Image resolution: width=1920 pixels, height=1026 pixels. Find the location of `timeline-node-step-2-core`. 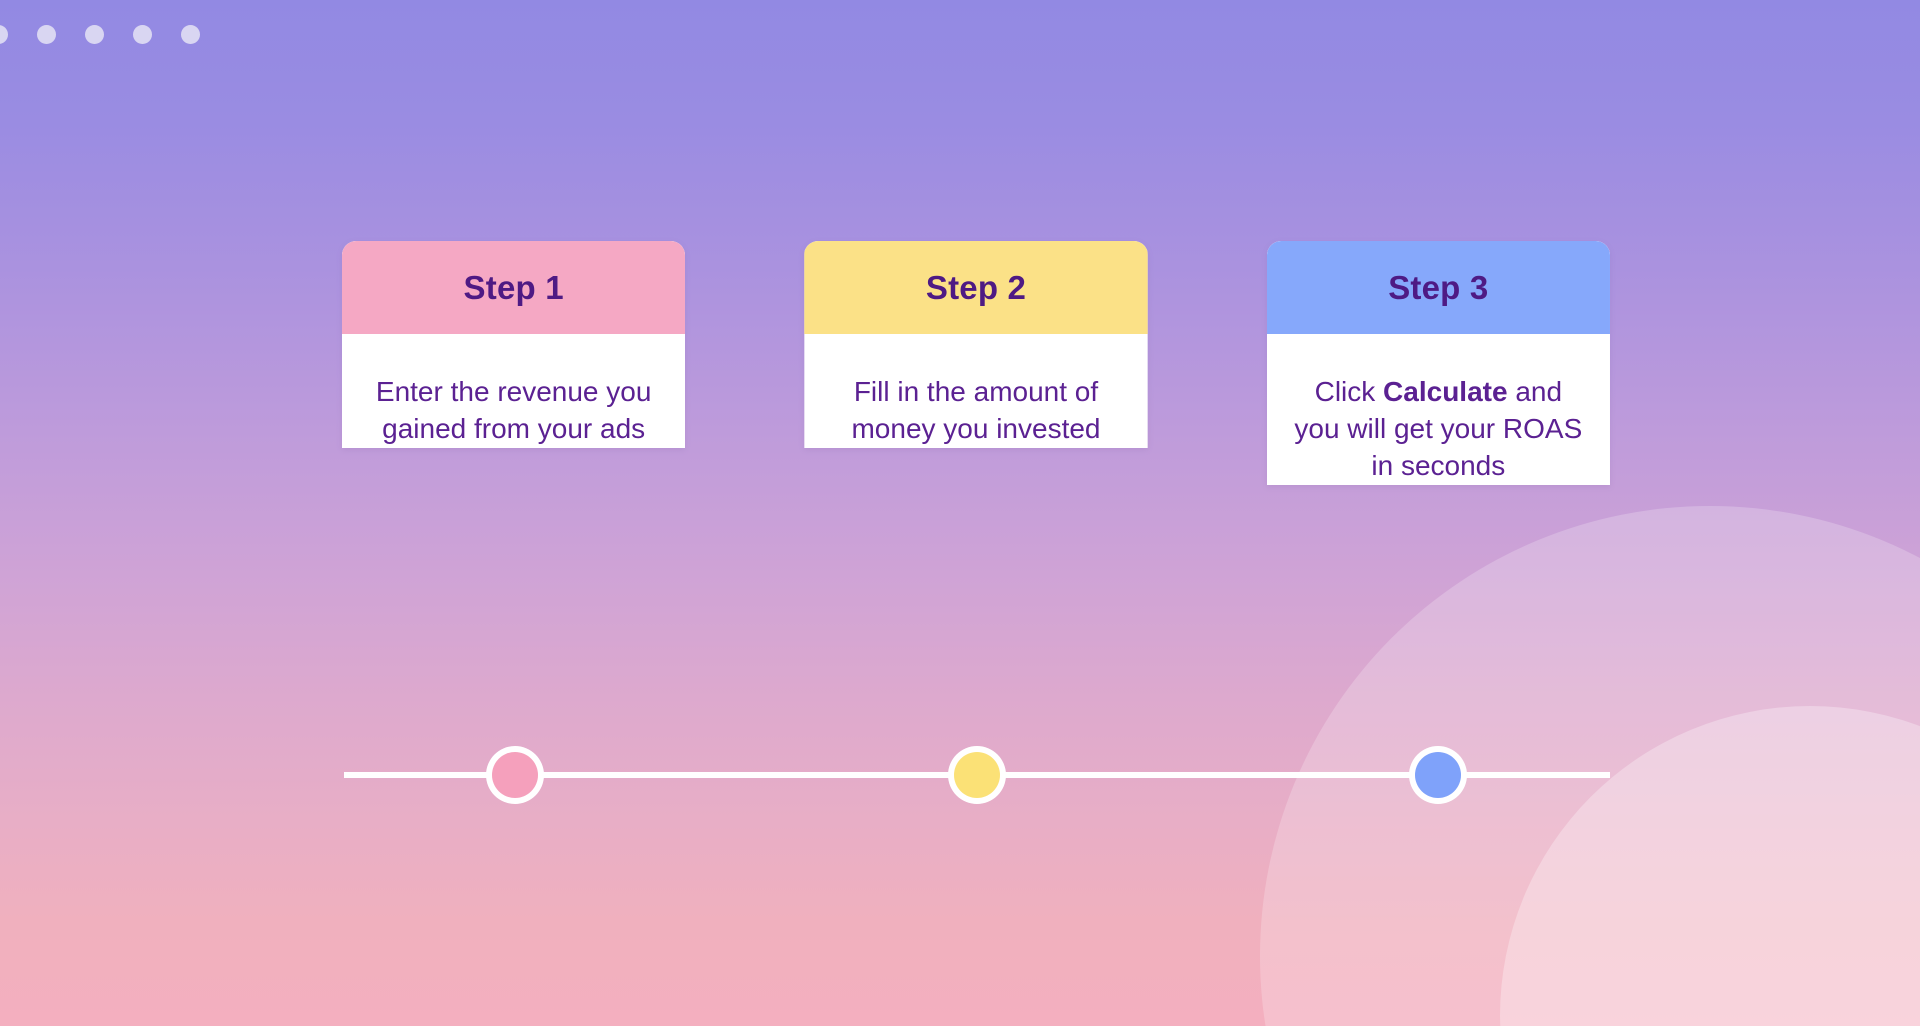

timeline-node-step-2-core is located at coordinates (977, 775).